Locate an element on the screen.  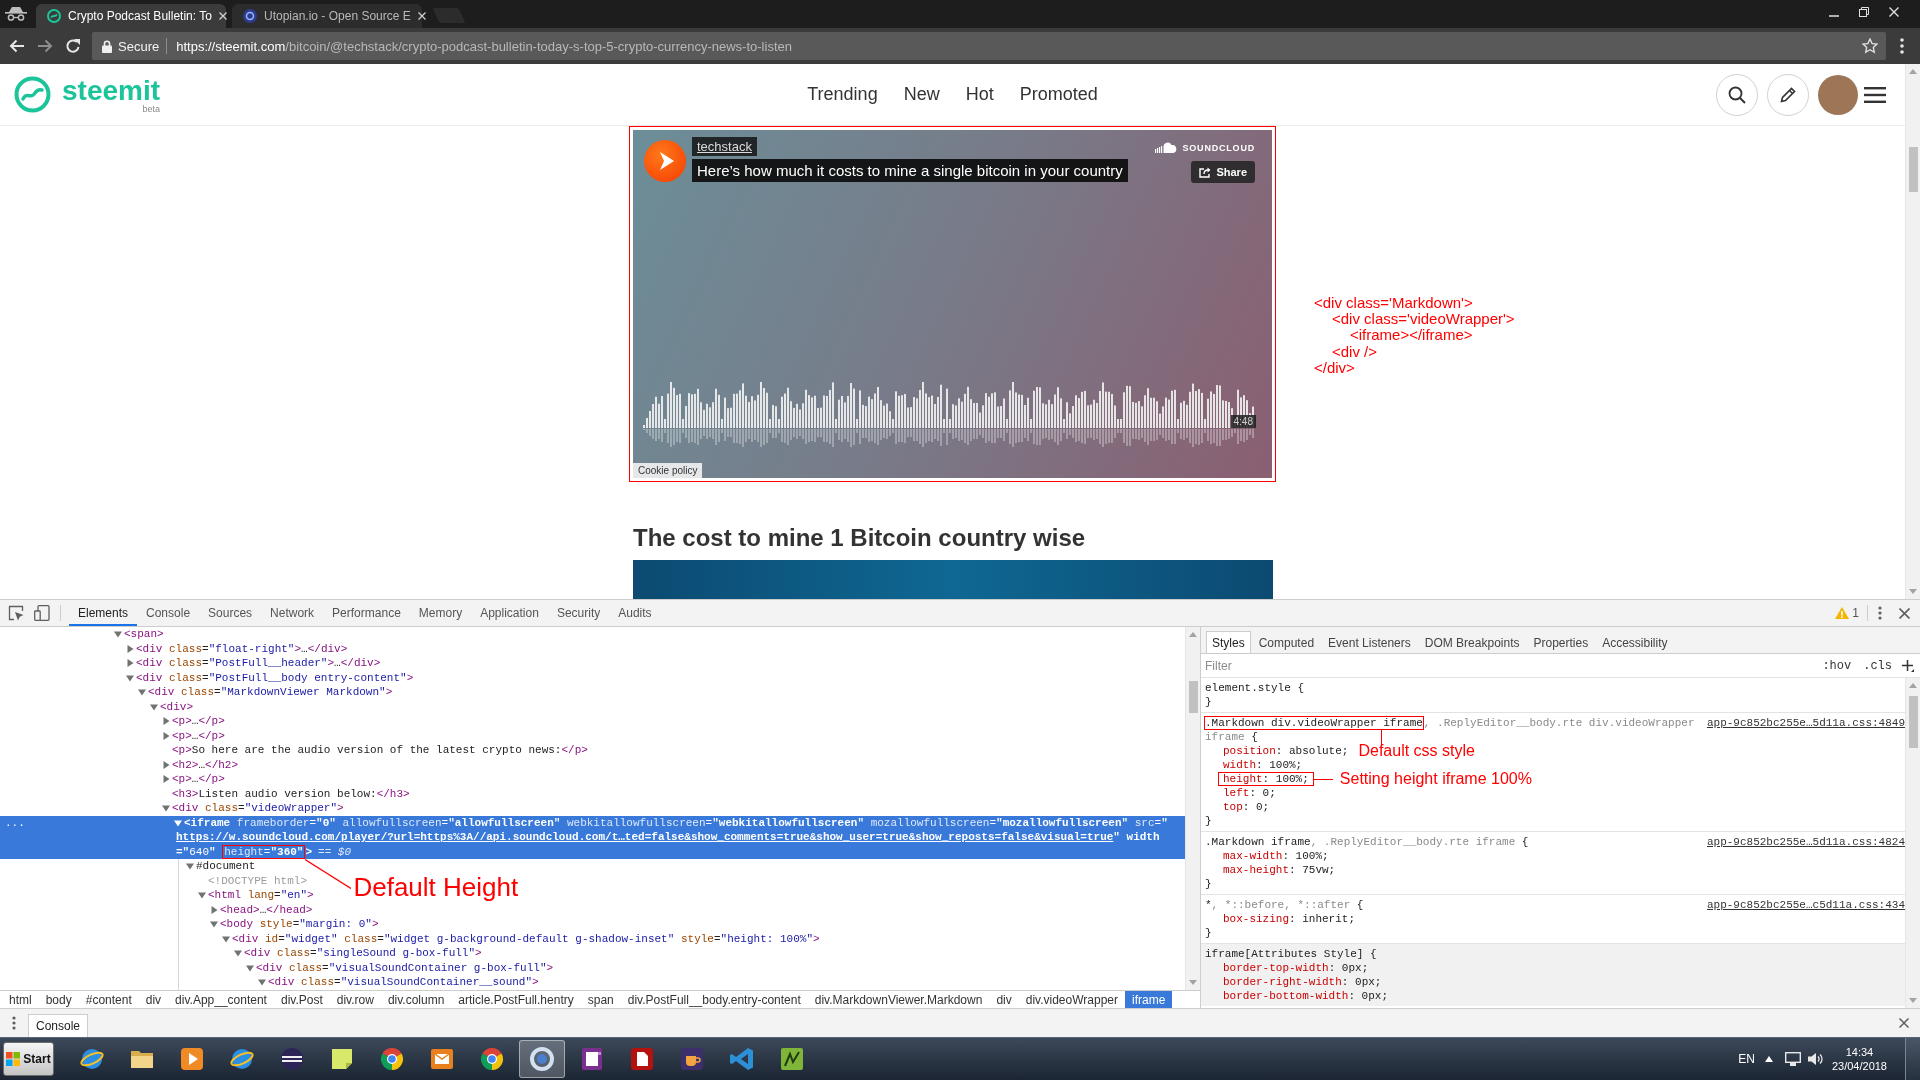
panel-tab: Accessibility is located at coordinates (1635, 642).